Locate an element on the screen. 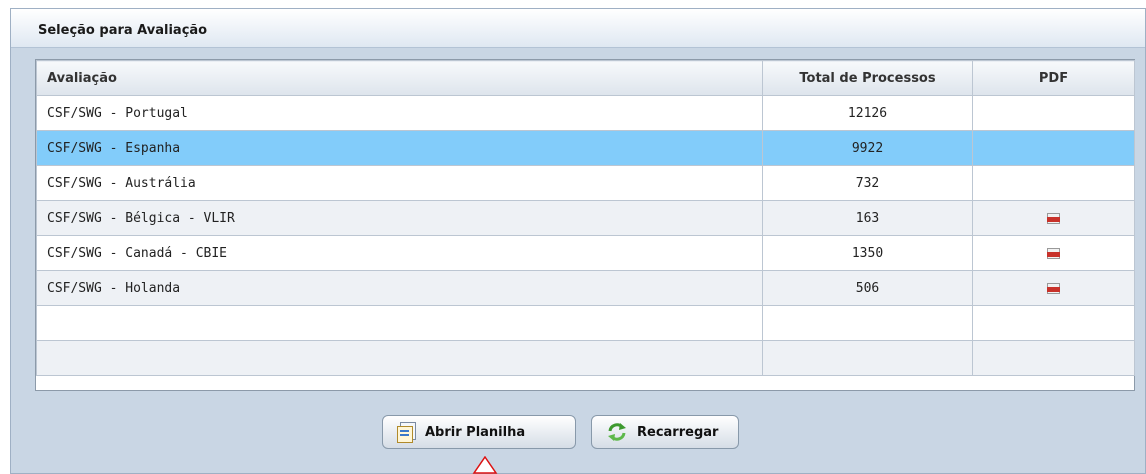  cell-avaliacao: CSF/SWG - Holanda is located at coordinates (399, 288).